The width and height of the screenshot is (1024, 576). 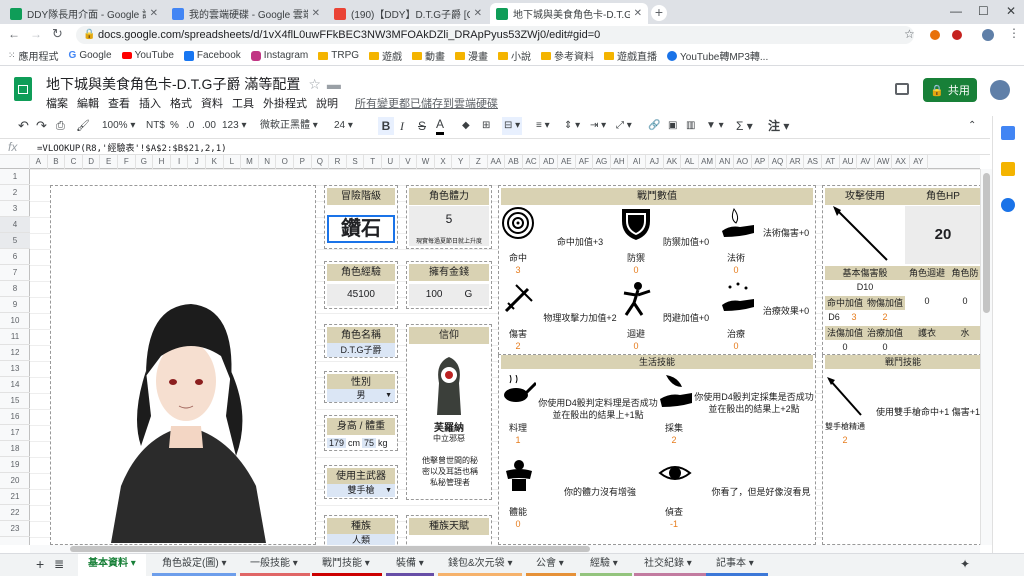 I want to click on font-select: 微軟正黑體 ▾, so click(x=289, y=126).